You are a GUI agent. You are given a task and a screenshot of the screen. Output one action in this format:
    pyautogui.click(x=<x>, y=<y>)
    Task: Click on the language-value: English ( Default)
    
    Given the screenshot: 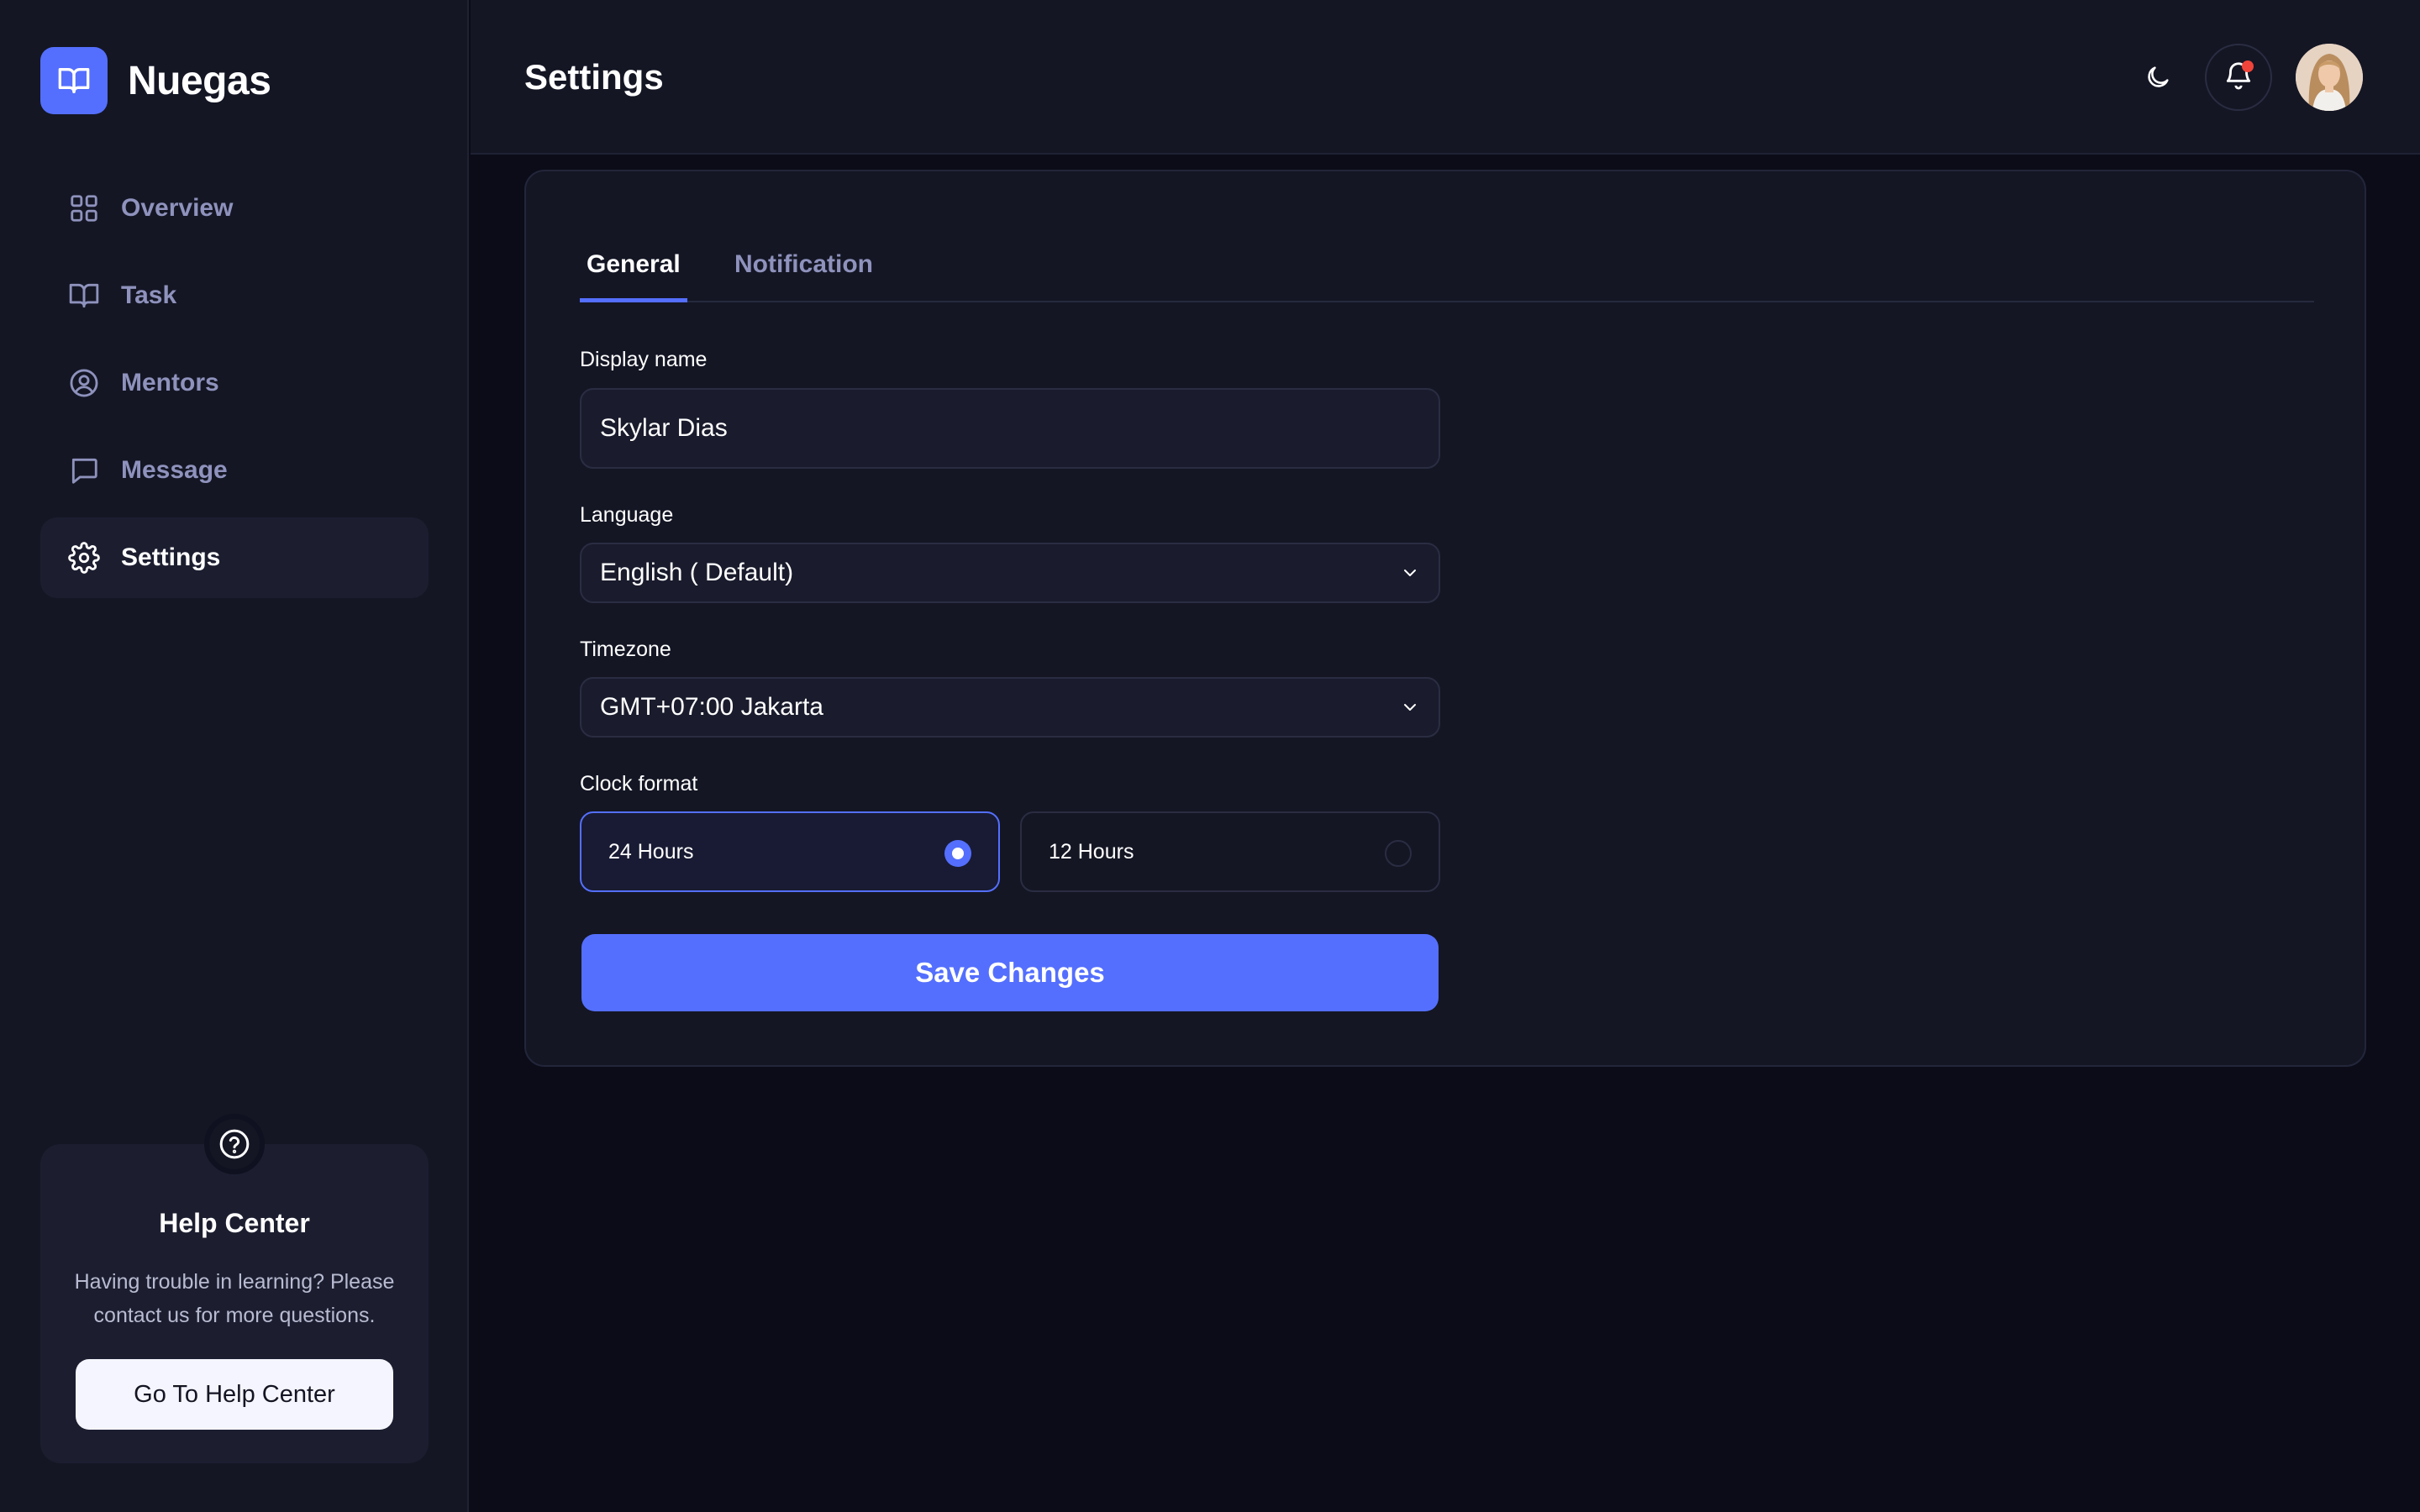 What is the action you would take?
    pyautogui.click(x=697, y=572)
    